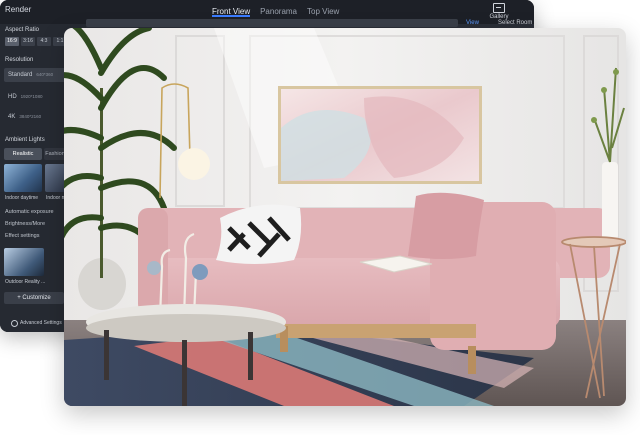 This screenshot has height=435, width=640. Describe the element at coordinates (14, 323) in the screenshot. I see `gear-icon` at that location.